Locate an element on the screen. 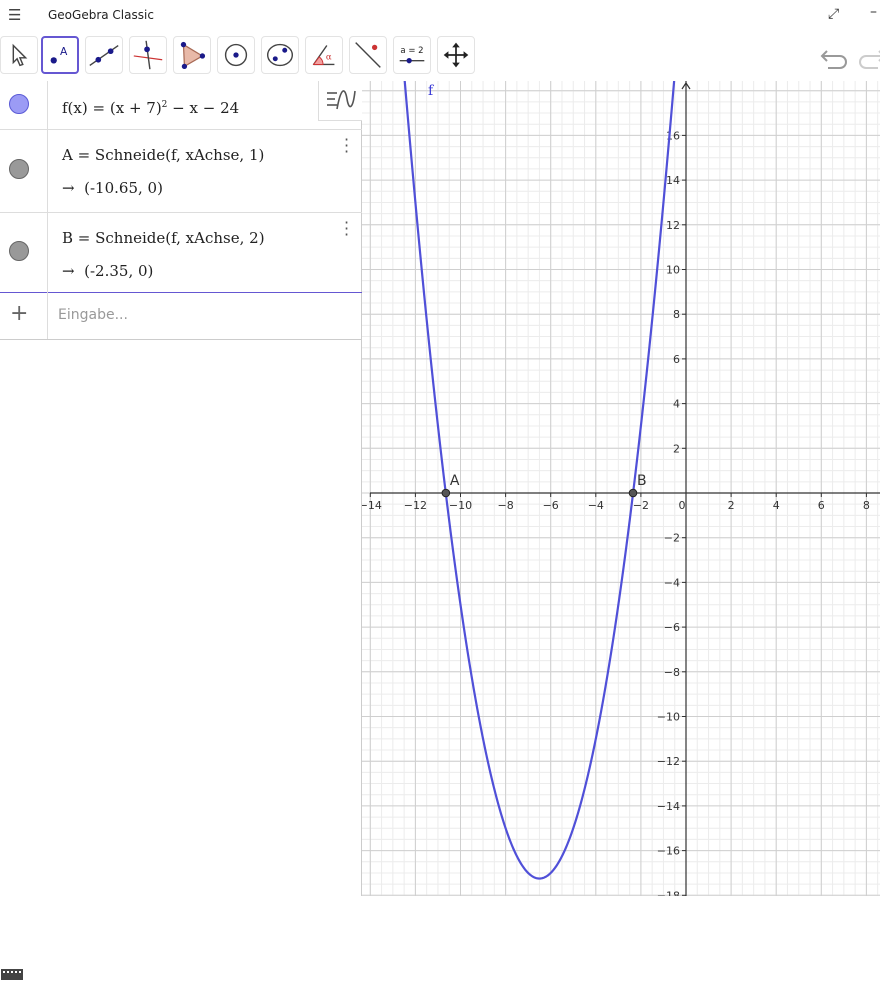 The width and height of the screenshot is (880, 984). x-tick-label: −2 is located at coordinates (641, 505).